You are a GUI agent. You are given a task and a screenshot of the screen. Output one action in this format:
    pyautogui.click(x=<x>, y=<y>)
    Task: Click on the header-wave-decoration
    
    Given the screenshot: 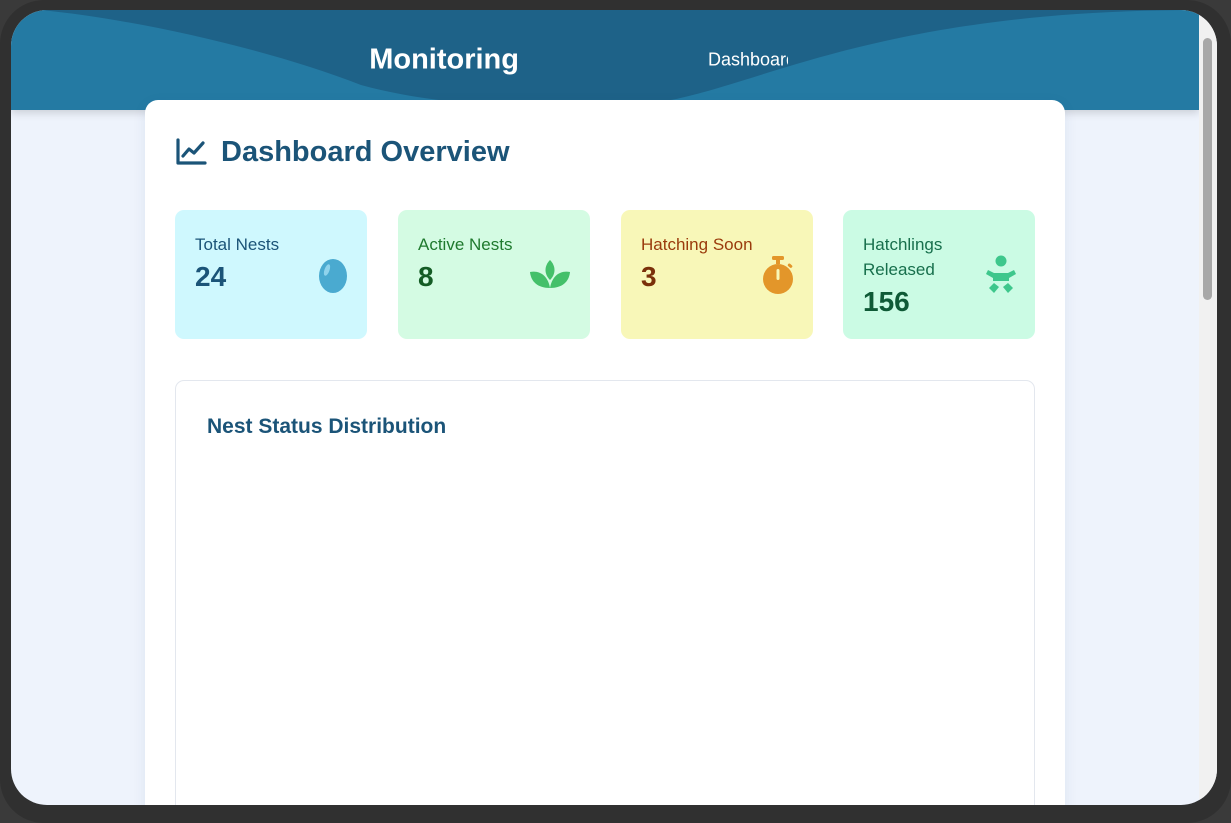 What is the action you would take?
    pyautogui.click(x=605, y=58)
    